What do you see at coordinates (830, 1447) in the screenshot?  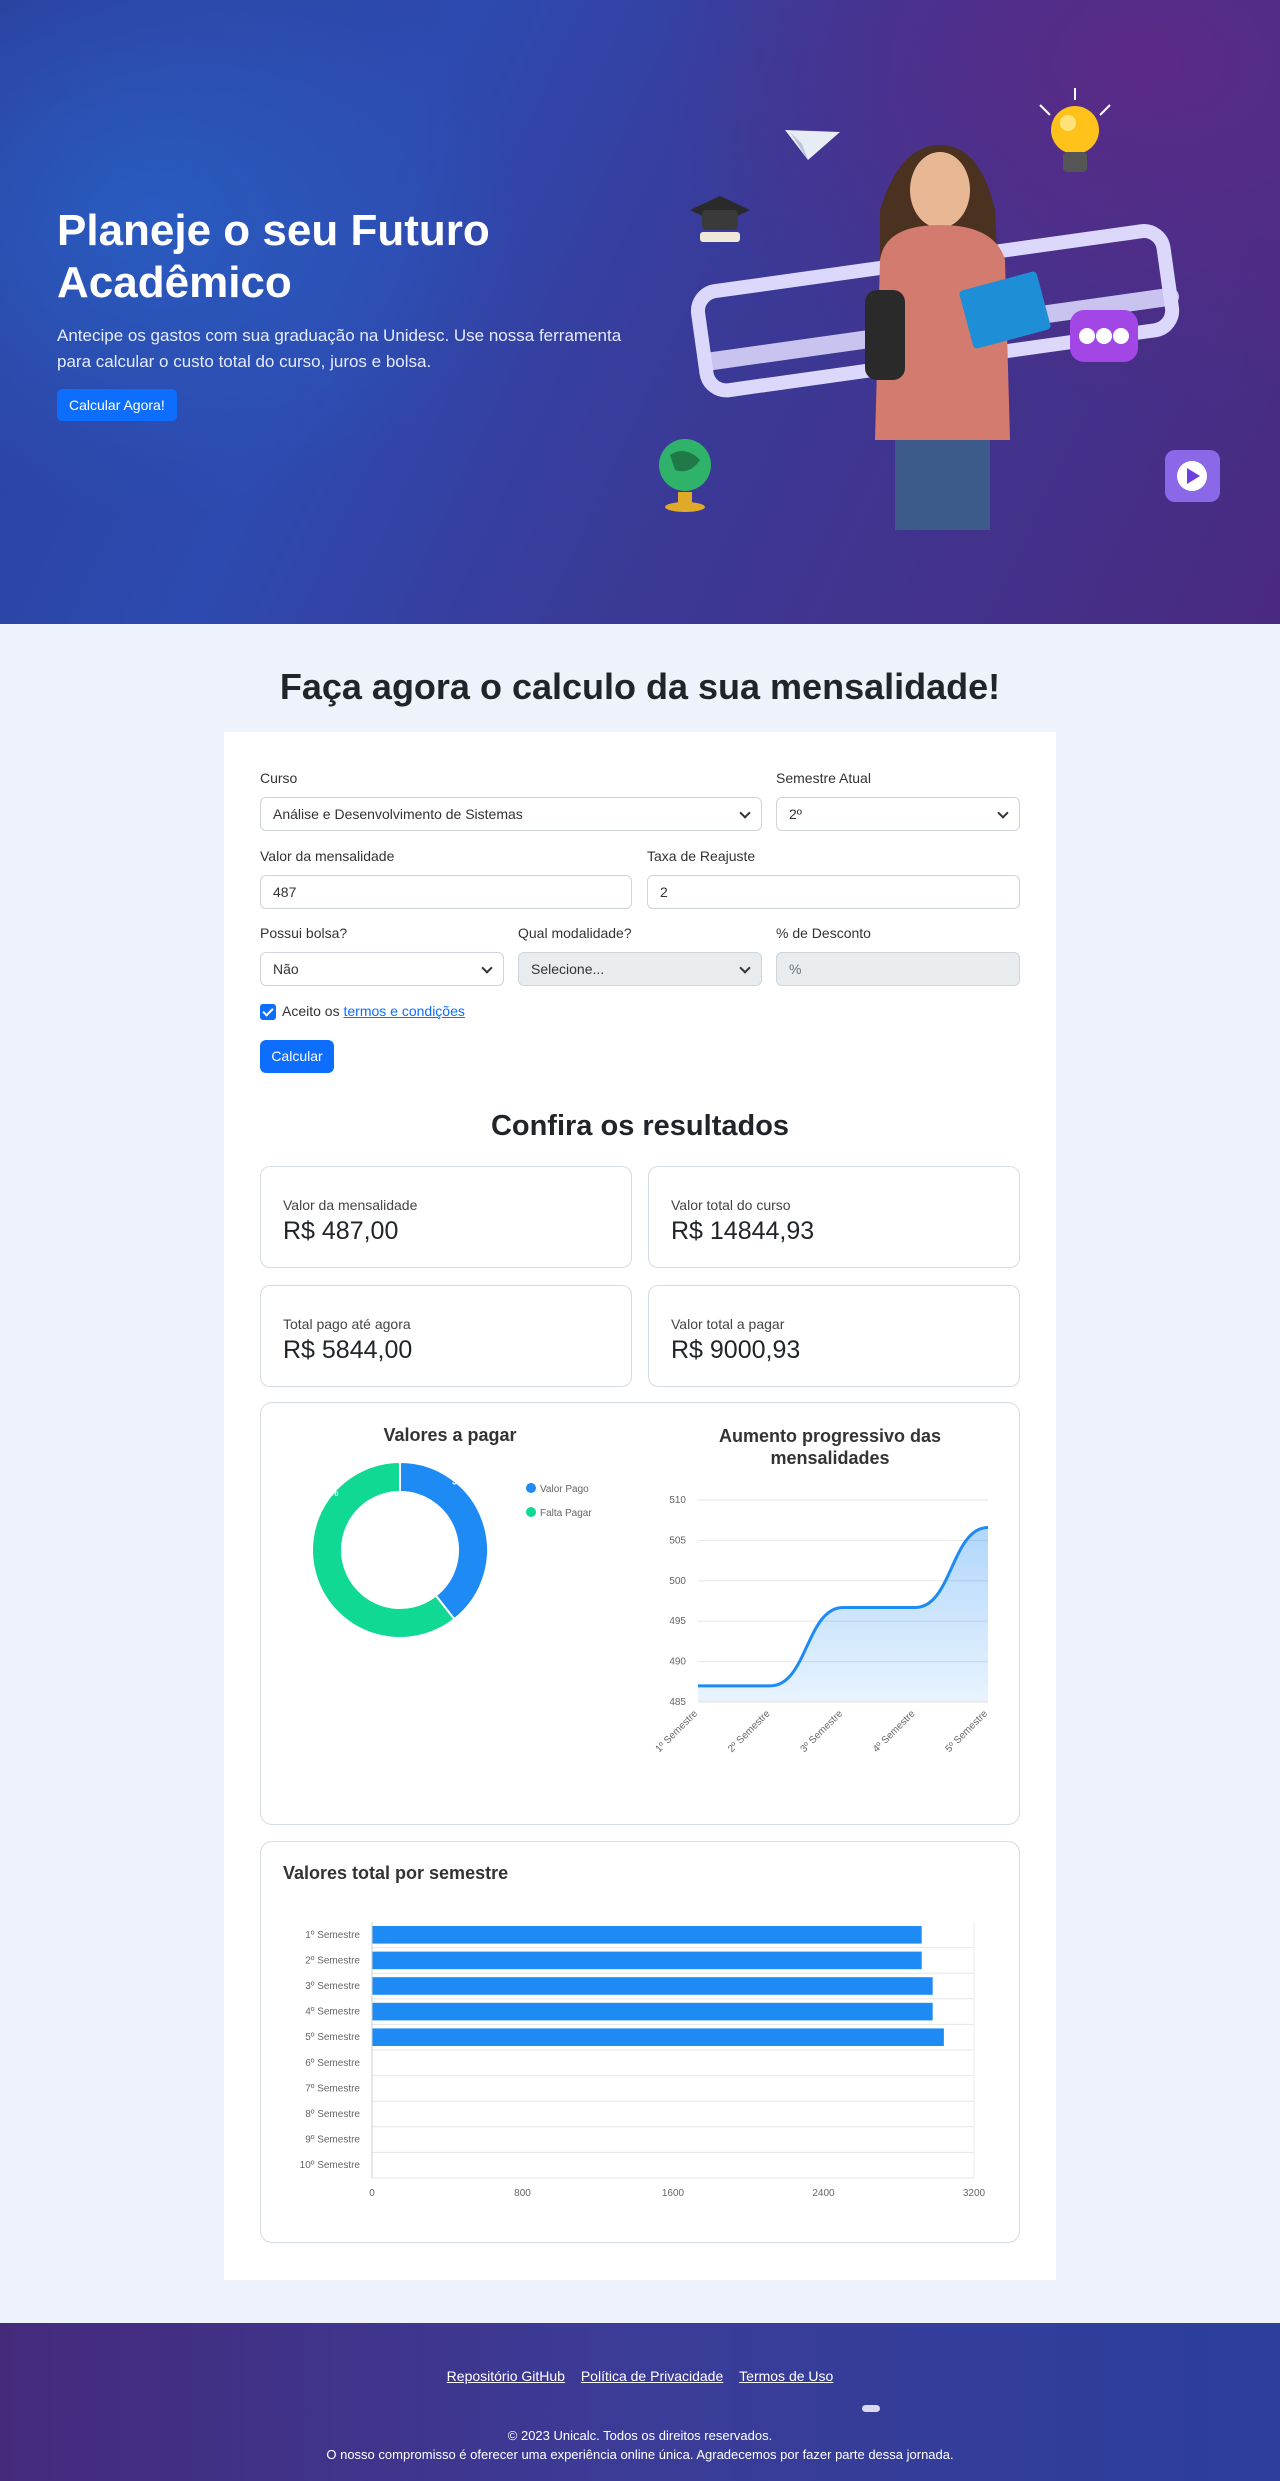 I see `line-chart-title: Aumento progressivo das mensalidades` at bounding box center [830, 1447].